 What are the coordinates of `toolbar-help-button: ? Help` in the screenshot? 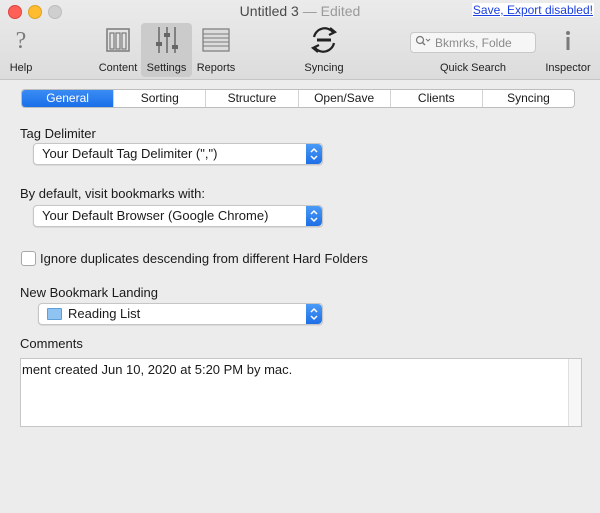 It's located at (21, 50).